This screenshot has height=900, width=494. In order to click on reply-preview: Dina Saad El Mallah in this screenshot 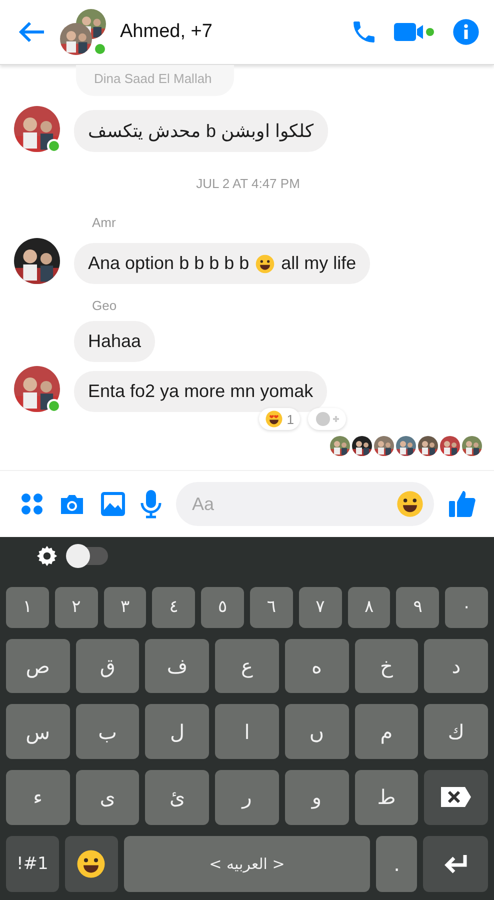, I will do `click(155, 80)`.